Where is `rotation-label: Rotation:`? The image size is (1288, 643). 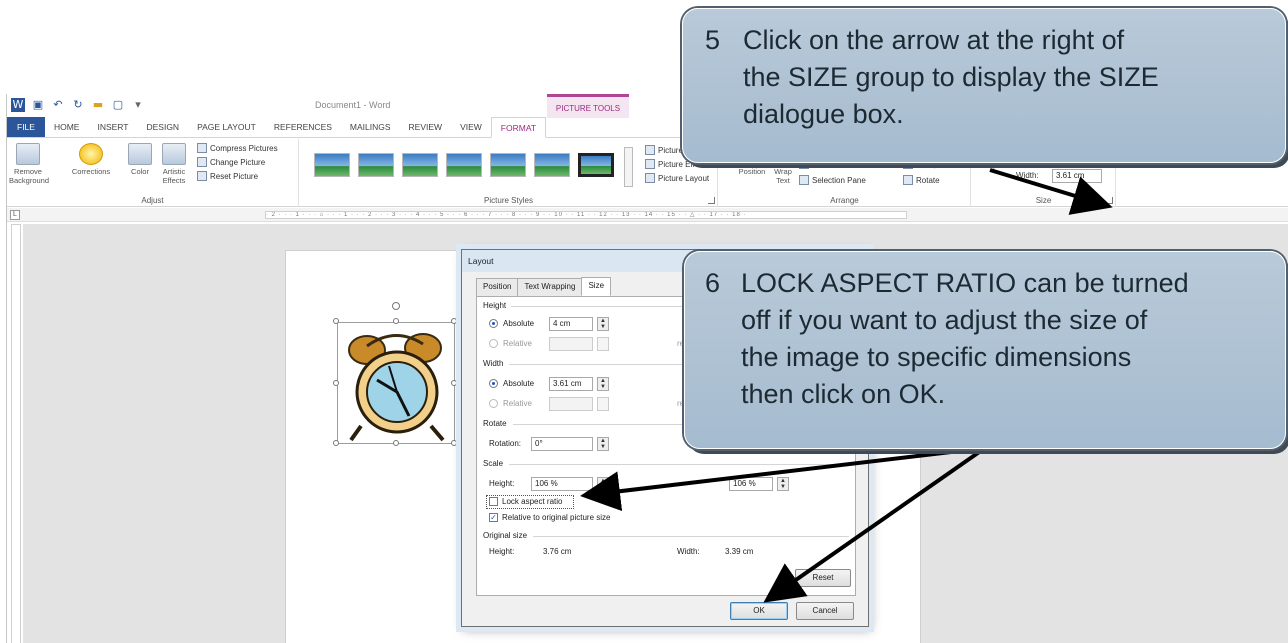
rotation-label: Rotation: is located at coordinates (505, 443).